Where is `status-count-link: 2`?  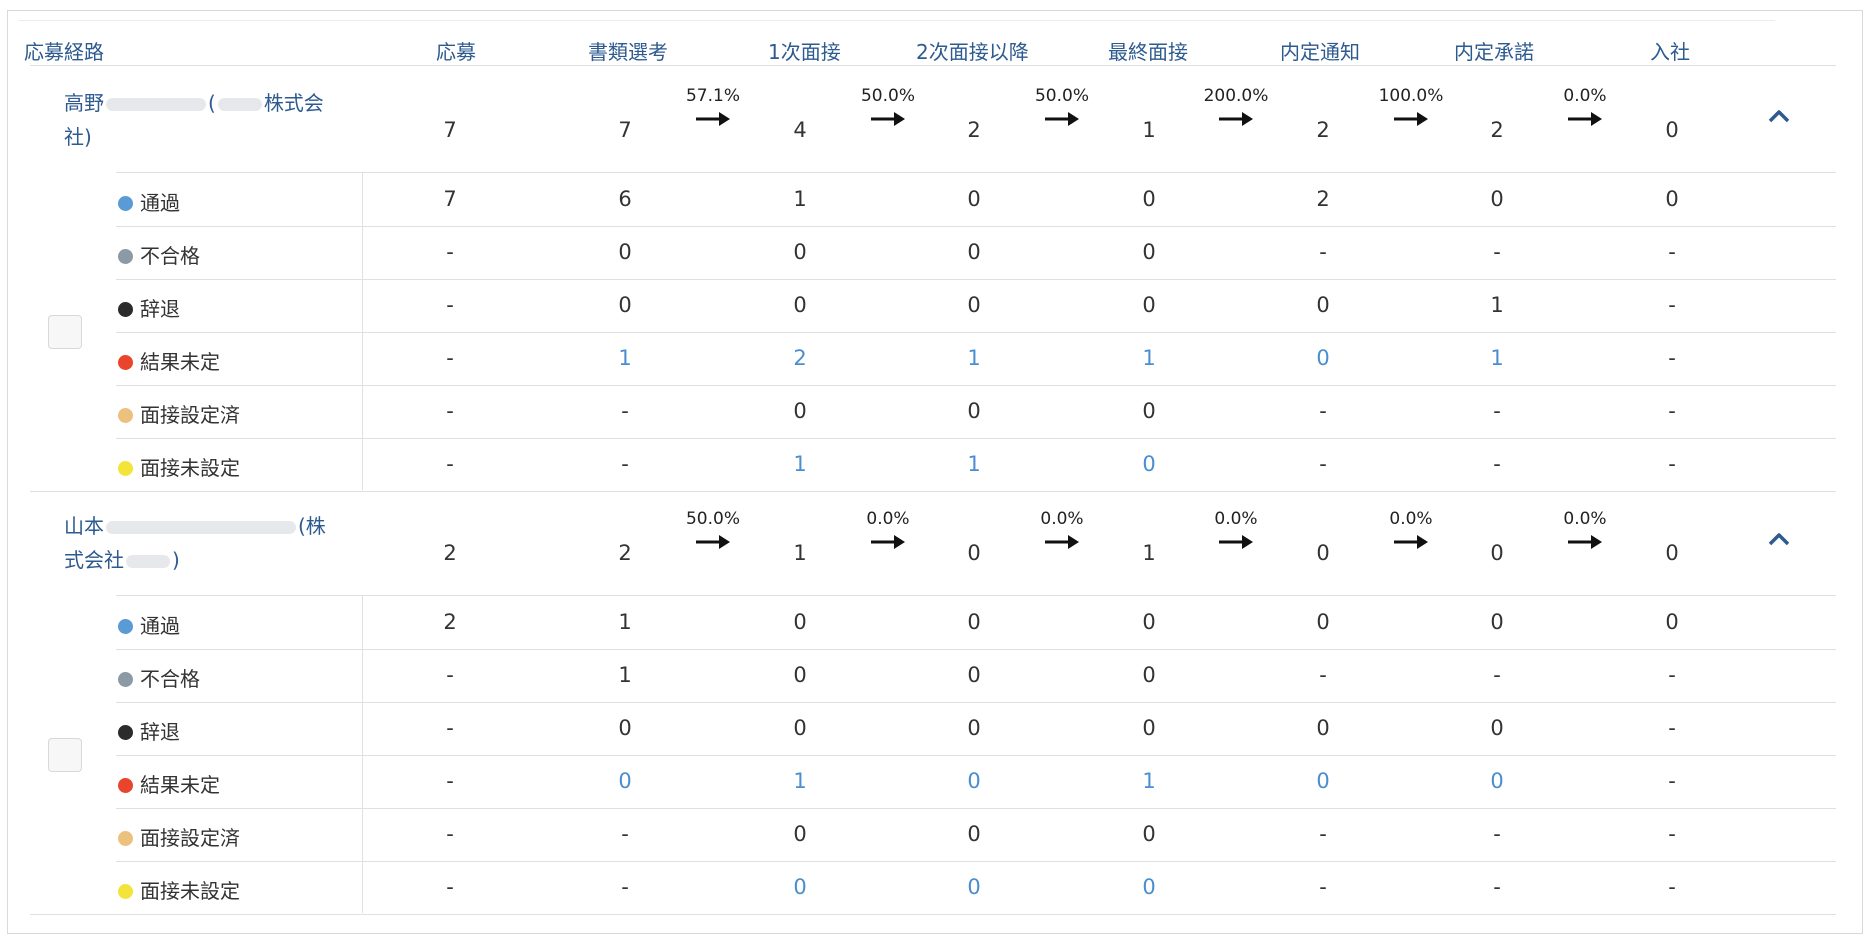 status-count-link: 2 is located at coordinates (800, 358).